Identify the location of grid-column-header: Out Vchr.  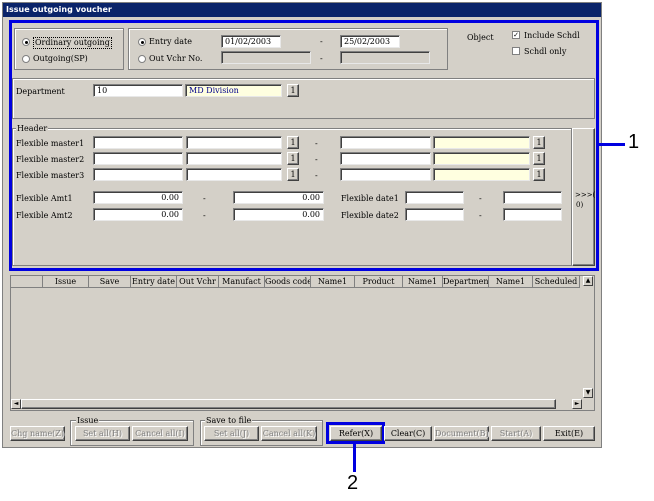
(198, 282).